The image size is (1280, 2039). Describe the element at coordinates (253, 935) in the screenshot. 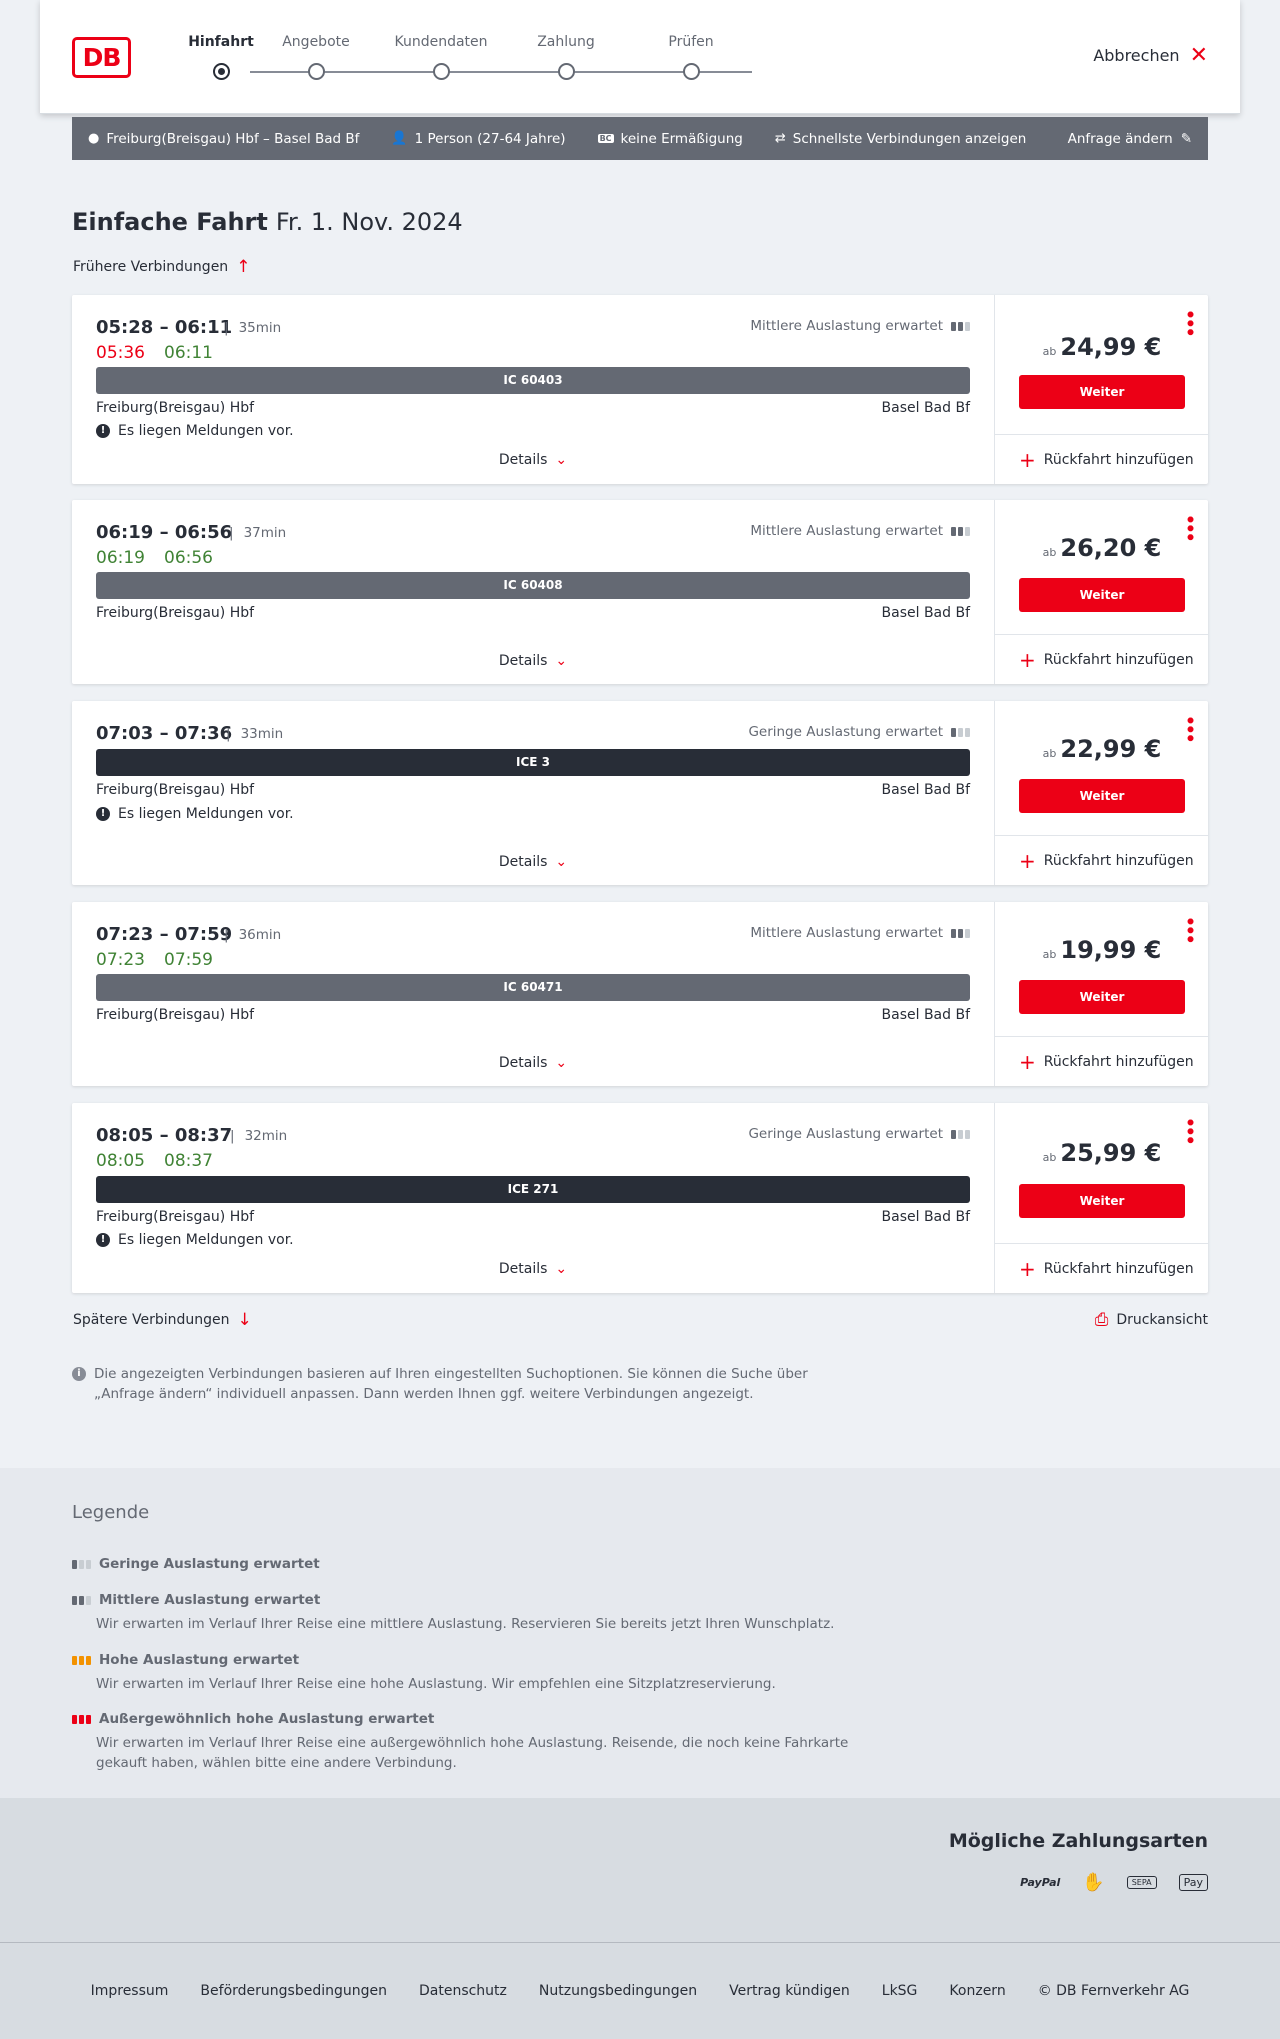

I see `duration: 36min` at that location.